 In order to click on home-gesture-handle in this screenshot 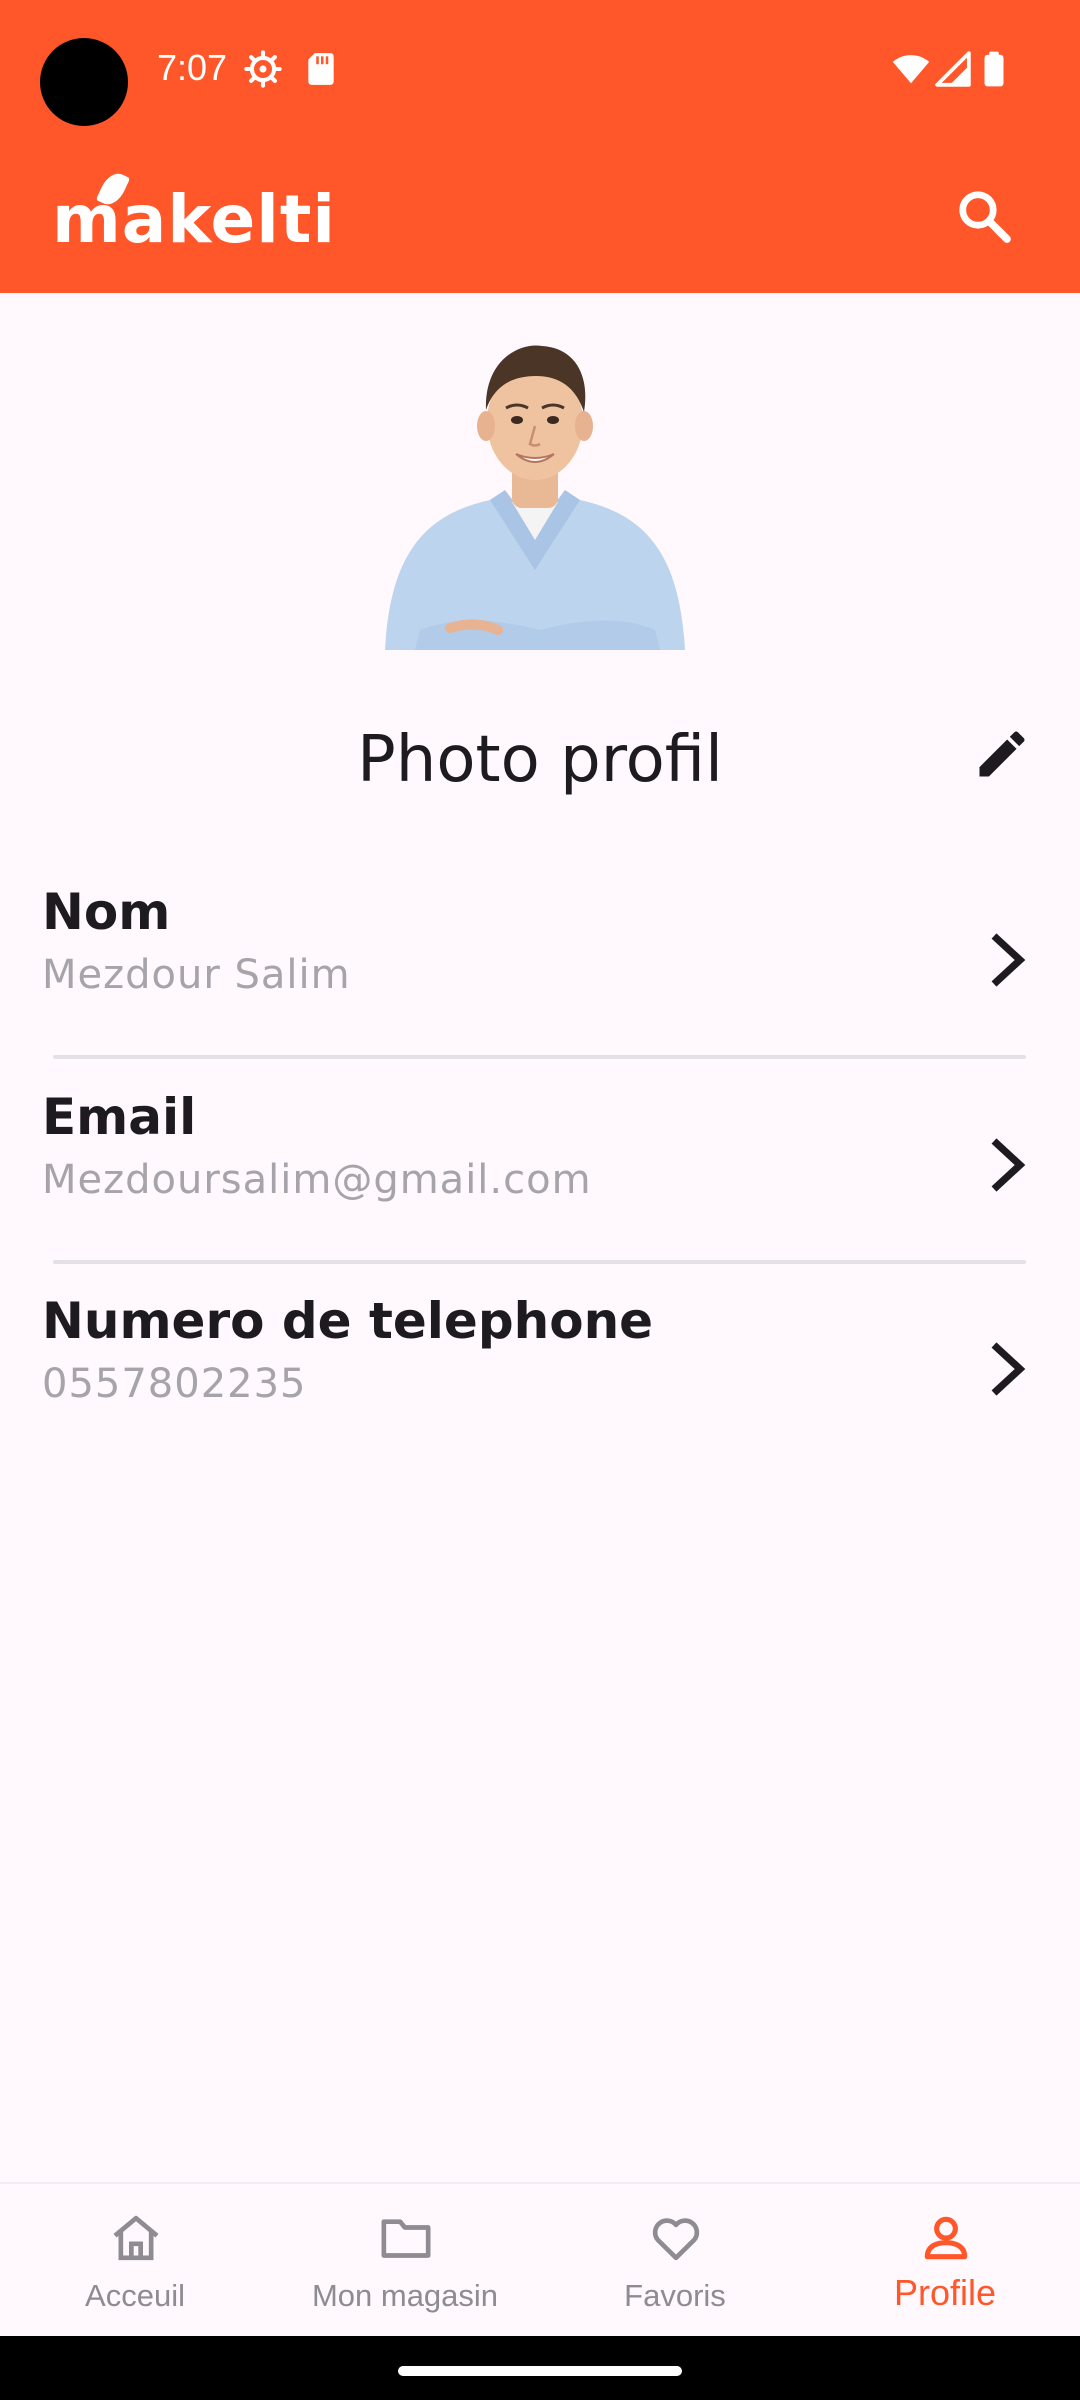, I will do `click(540, 2371)`.